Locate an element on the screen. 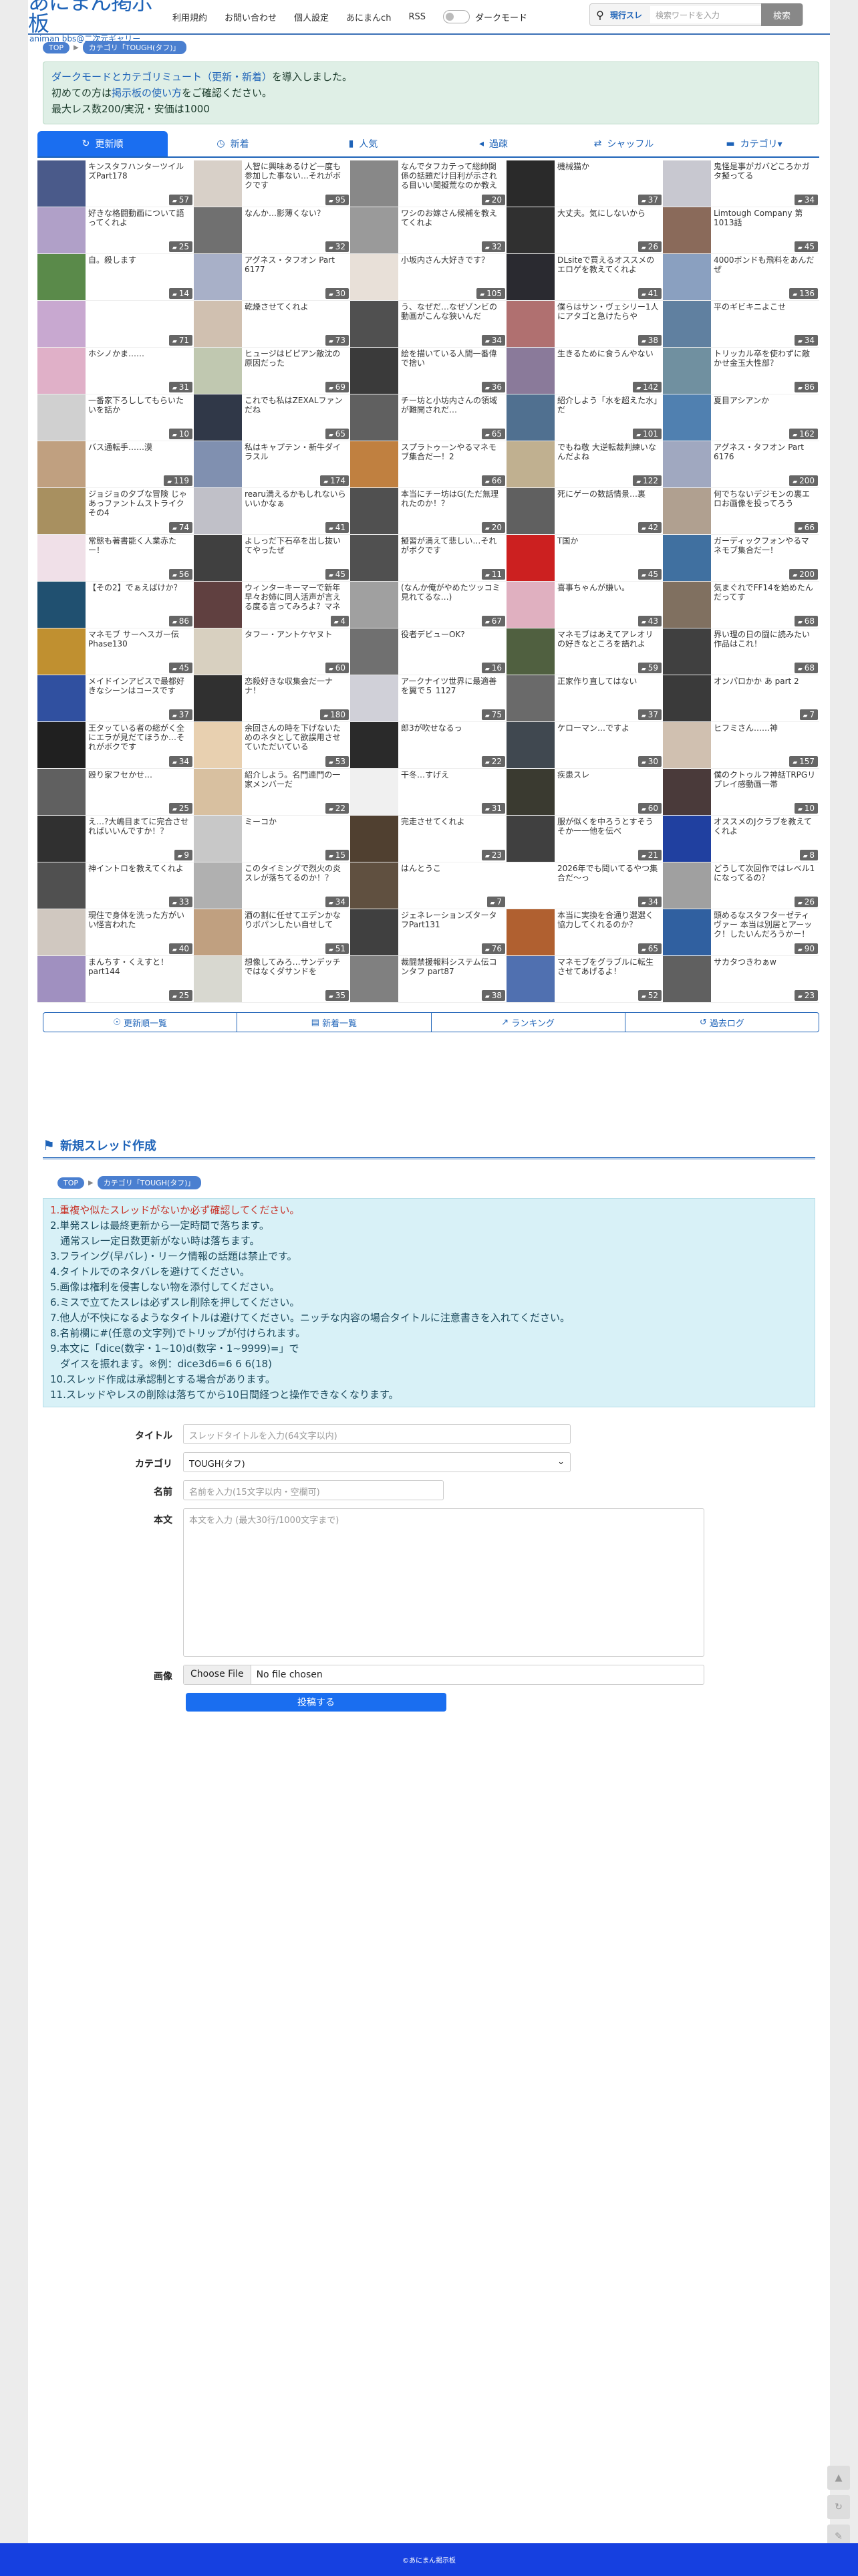  file-input: Choose File No file chosen is located at coordinates (443, 1675).